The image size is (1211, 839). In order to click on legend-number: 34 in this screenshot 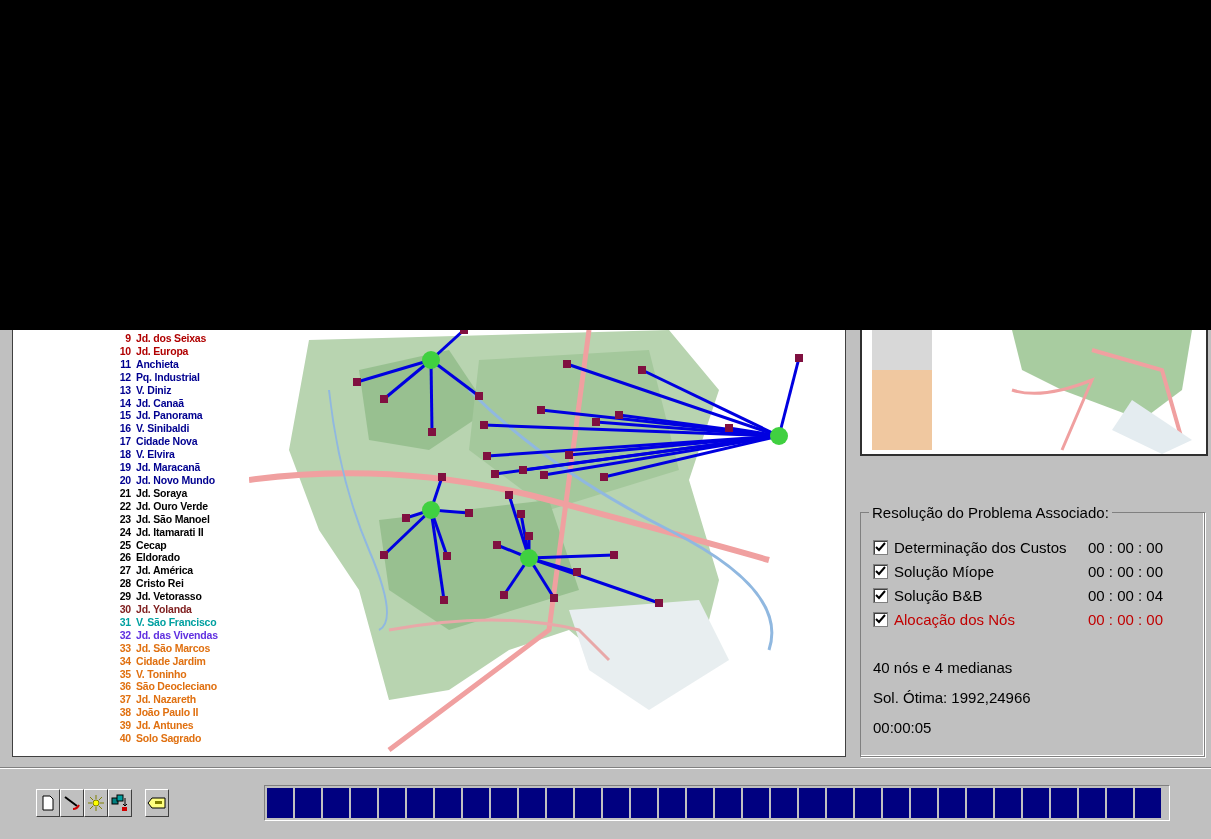, I will do `click(124, 661)`.